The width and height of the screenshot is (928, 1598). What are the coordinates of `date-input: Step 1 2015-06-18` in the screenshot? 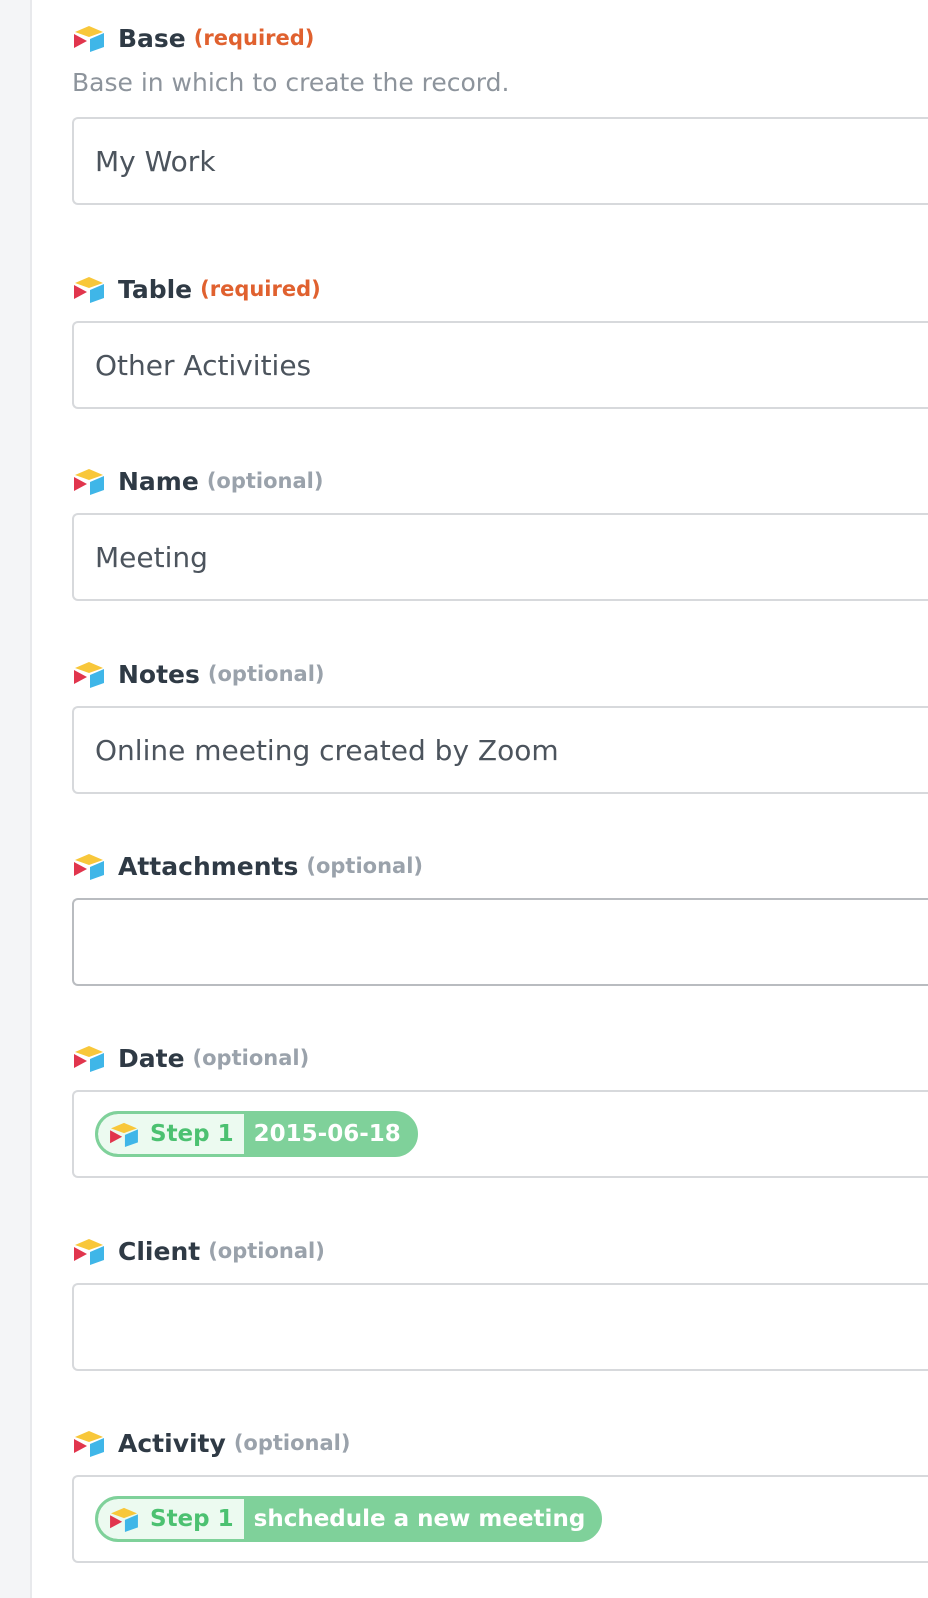 It's located at (500, 1134).